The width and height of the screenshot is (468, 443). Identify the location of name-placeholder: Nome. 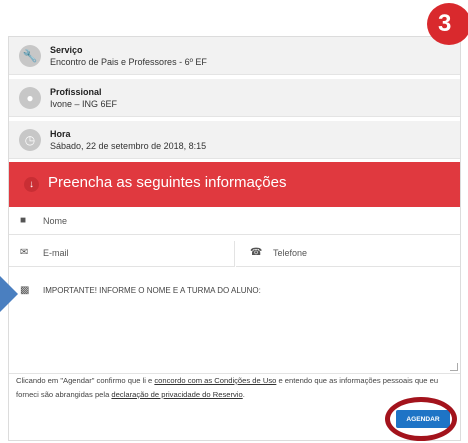
(55, 221).